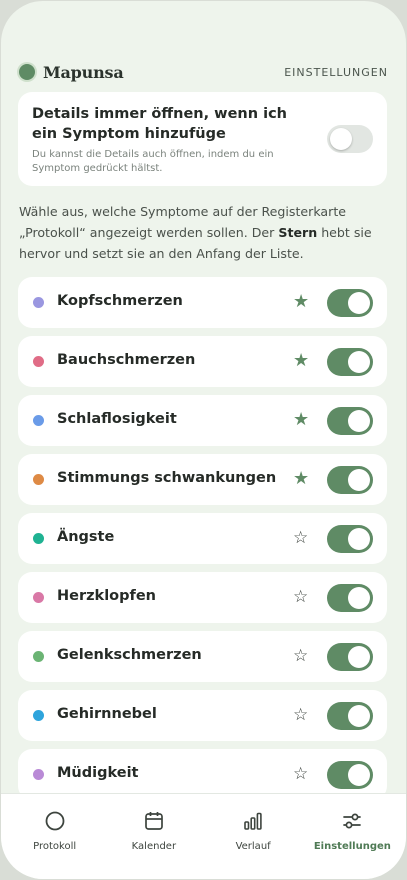 Image resolution: width=407 pixels, height=880 pixels. What do you see at coordinates (202, 597) in the screenshot?
I see `symptom-row: Herzklopfen ☆` at bounding box center [202, 597].